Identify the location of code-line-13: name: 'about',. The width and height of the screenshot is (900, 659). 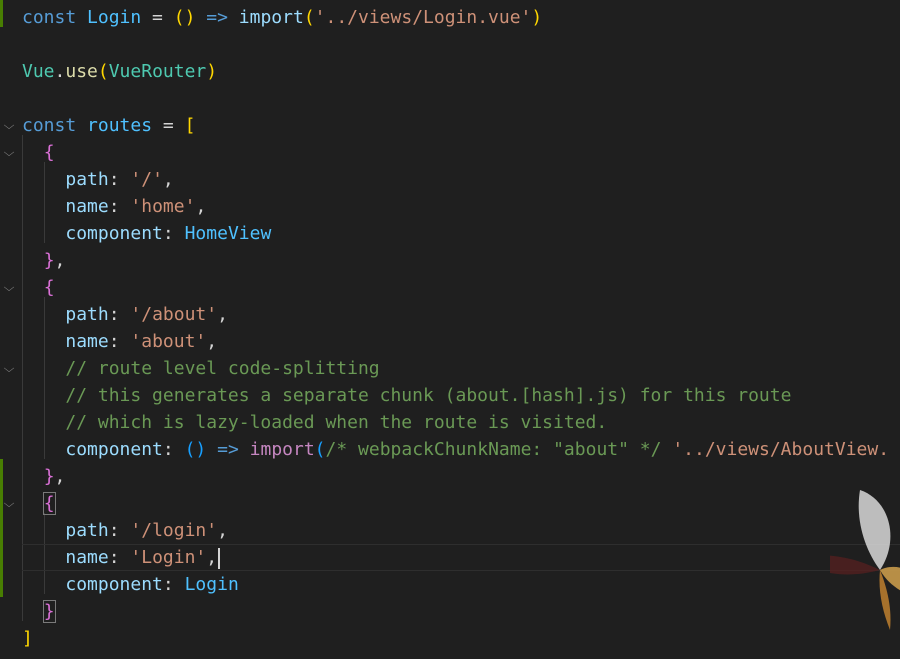
(450, 341).